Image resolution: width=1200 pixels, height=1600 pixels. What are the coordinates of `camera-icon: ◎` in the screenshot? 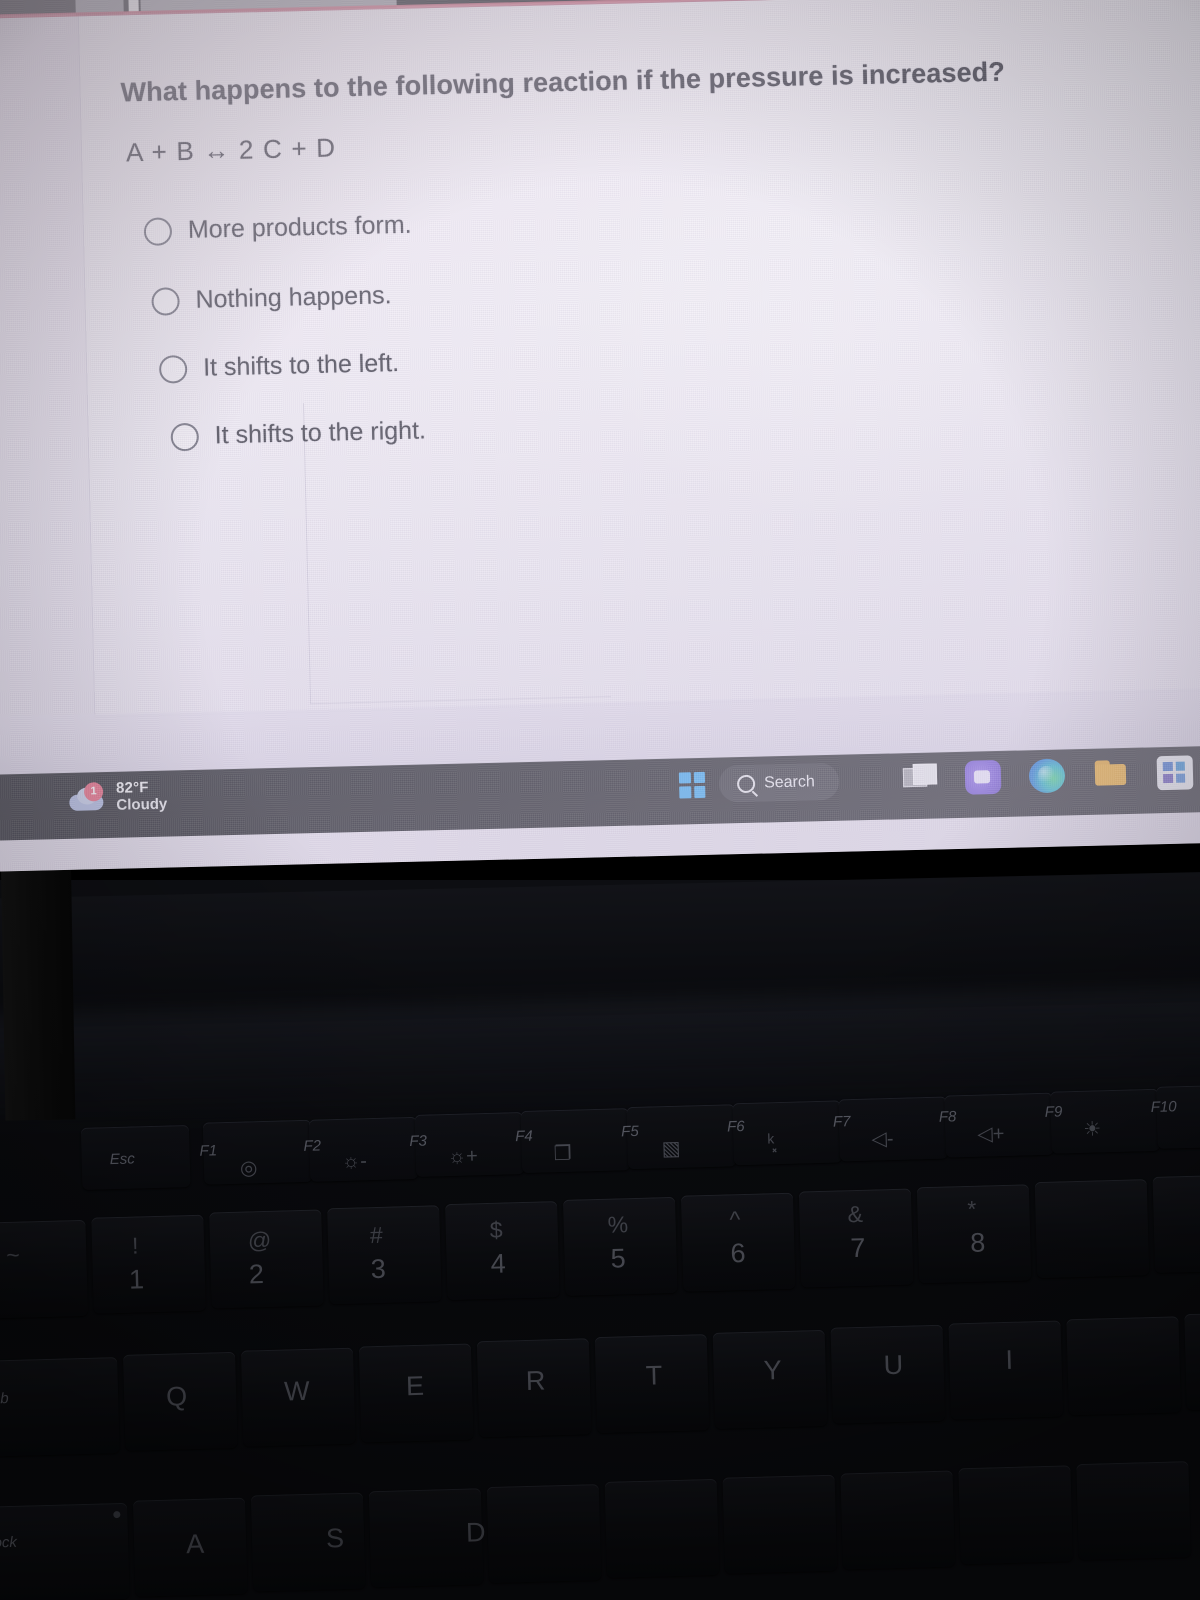 It's located at (248, 1168).